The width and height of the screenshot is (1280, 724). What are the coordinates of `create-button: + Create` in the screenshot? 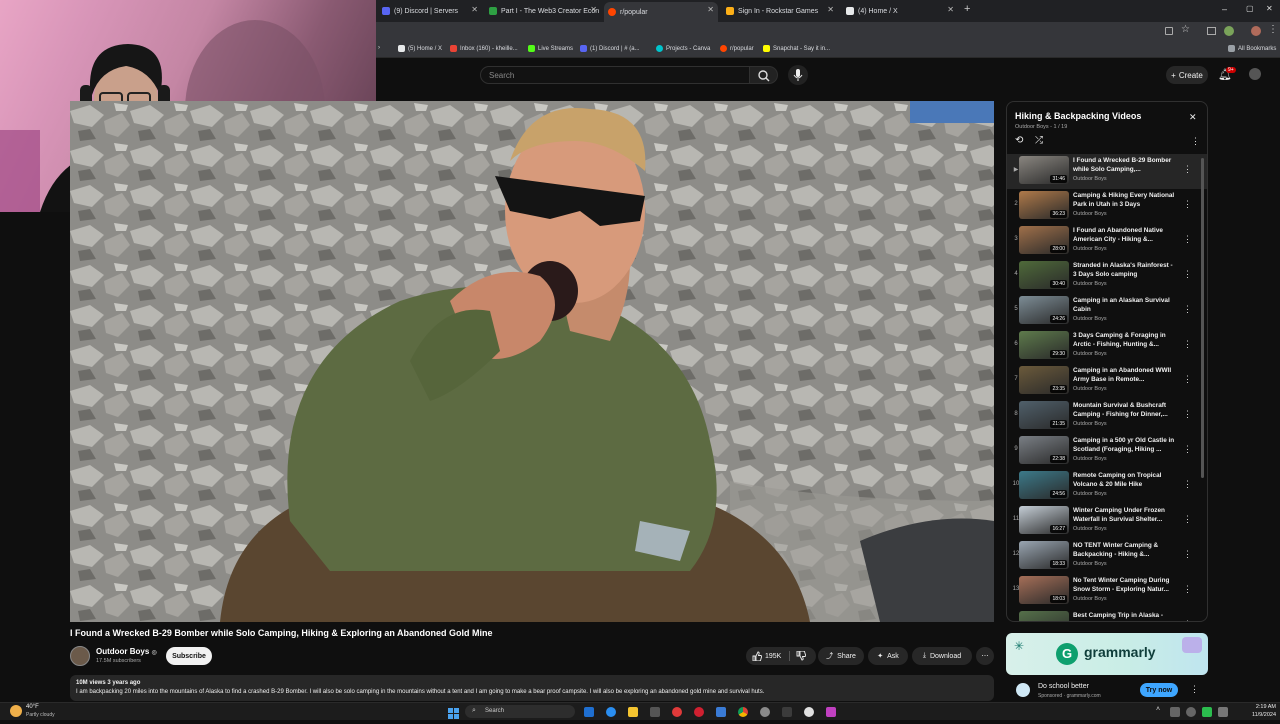 It's located at (1187, 75).